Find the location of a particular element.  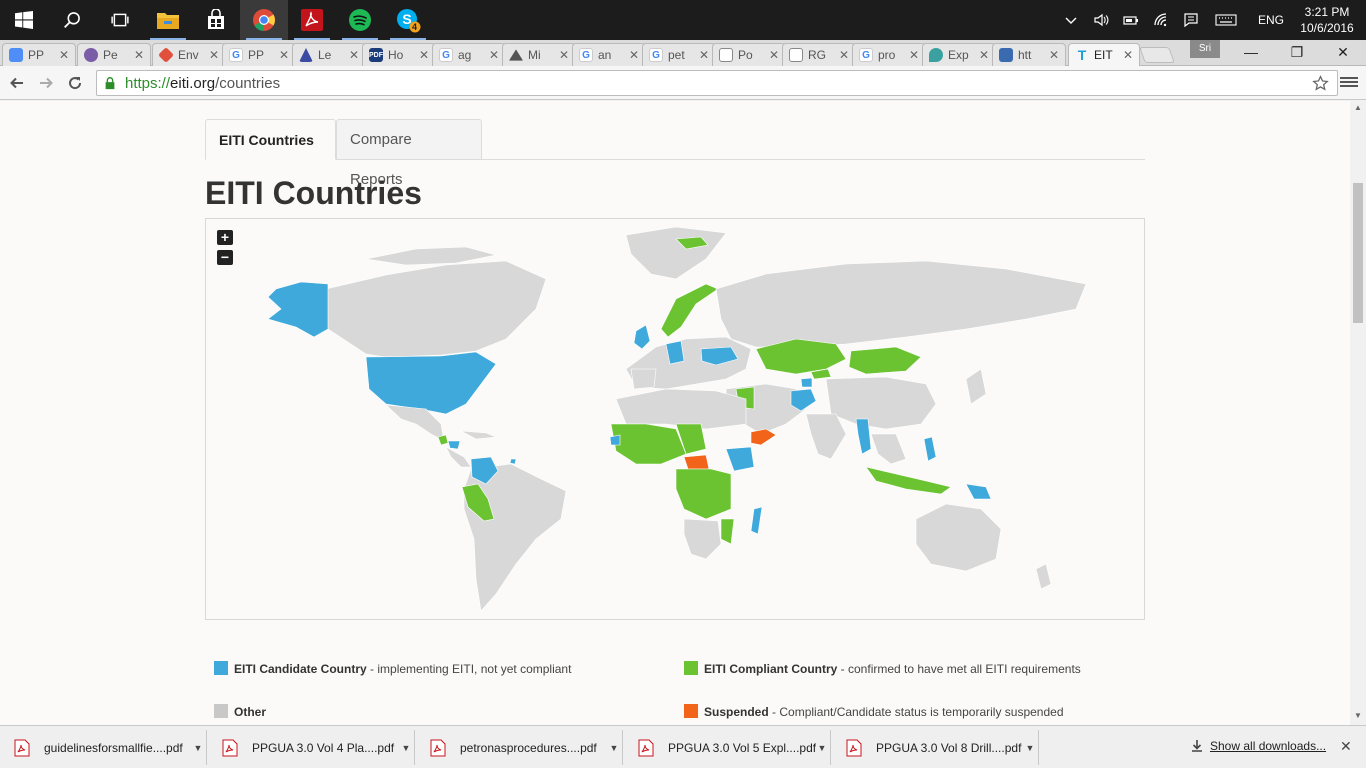

zoom-in-button: + is located at coordinates (225, 237).